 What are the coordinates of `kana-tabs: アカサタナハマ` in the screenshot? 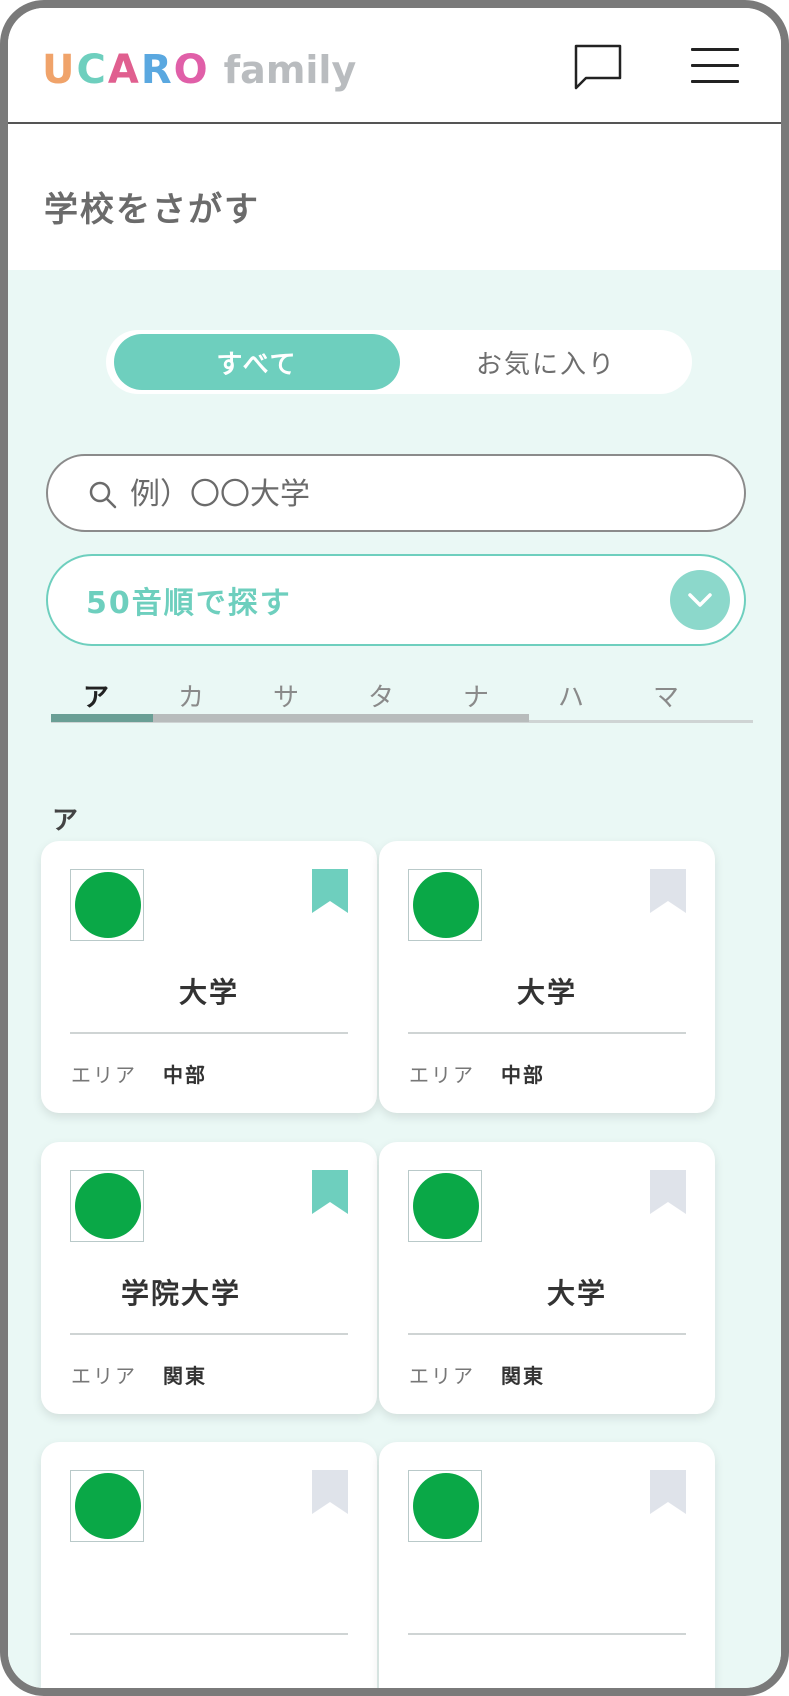 It's located at (399, 700).